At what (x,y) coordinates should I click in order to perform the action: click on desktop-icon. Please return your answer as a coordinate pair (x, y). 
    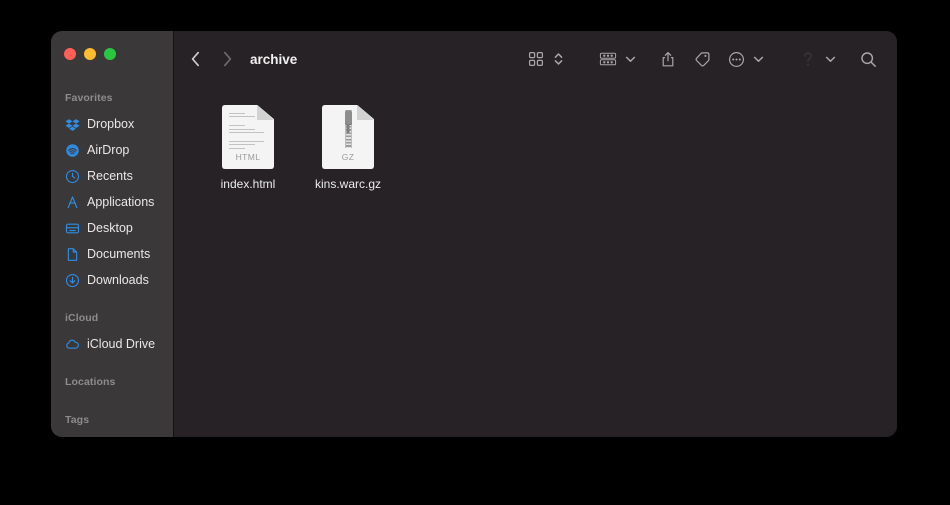
    Looking at the image, I should click on (72, 228).